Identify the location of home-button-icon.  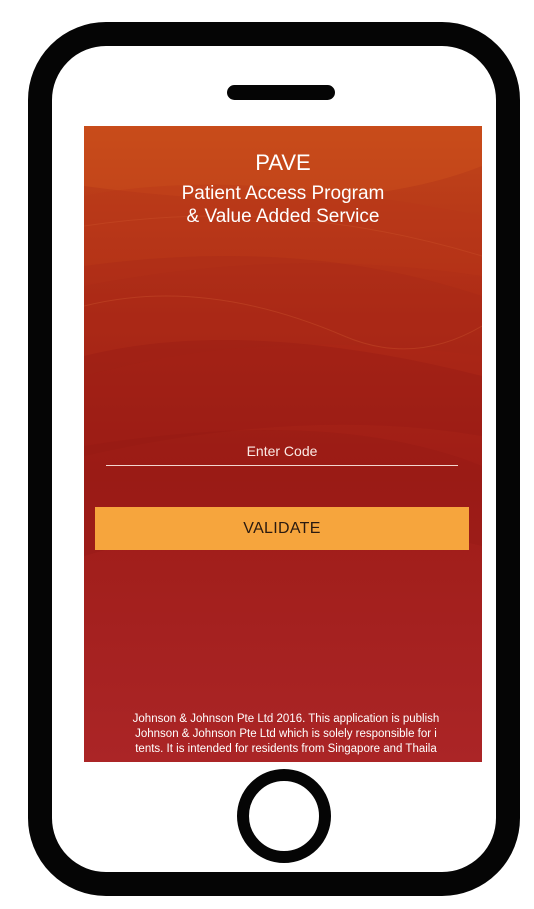
(284, 816).